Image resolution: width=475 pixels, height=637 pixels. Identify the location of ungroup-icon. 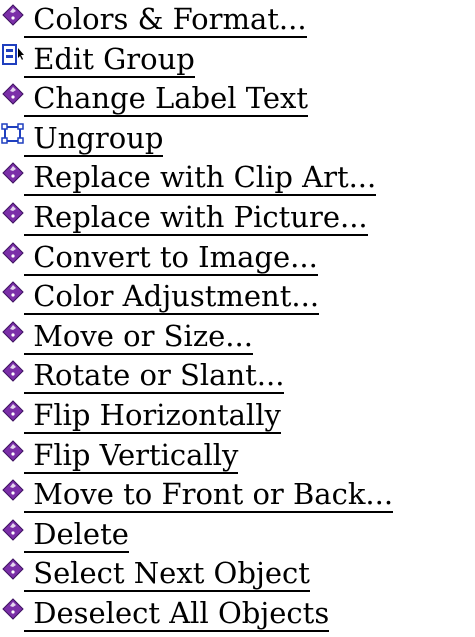
(13, 134).